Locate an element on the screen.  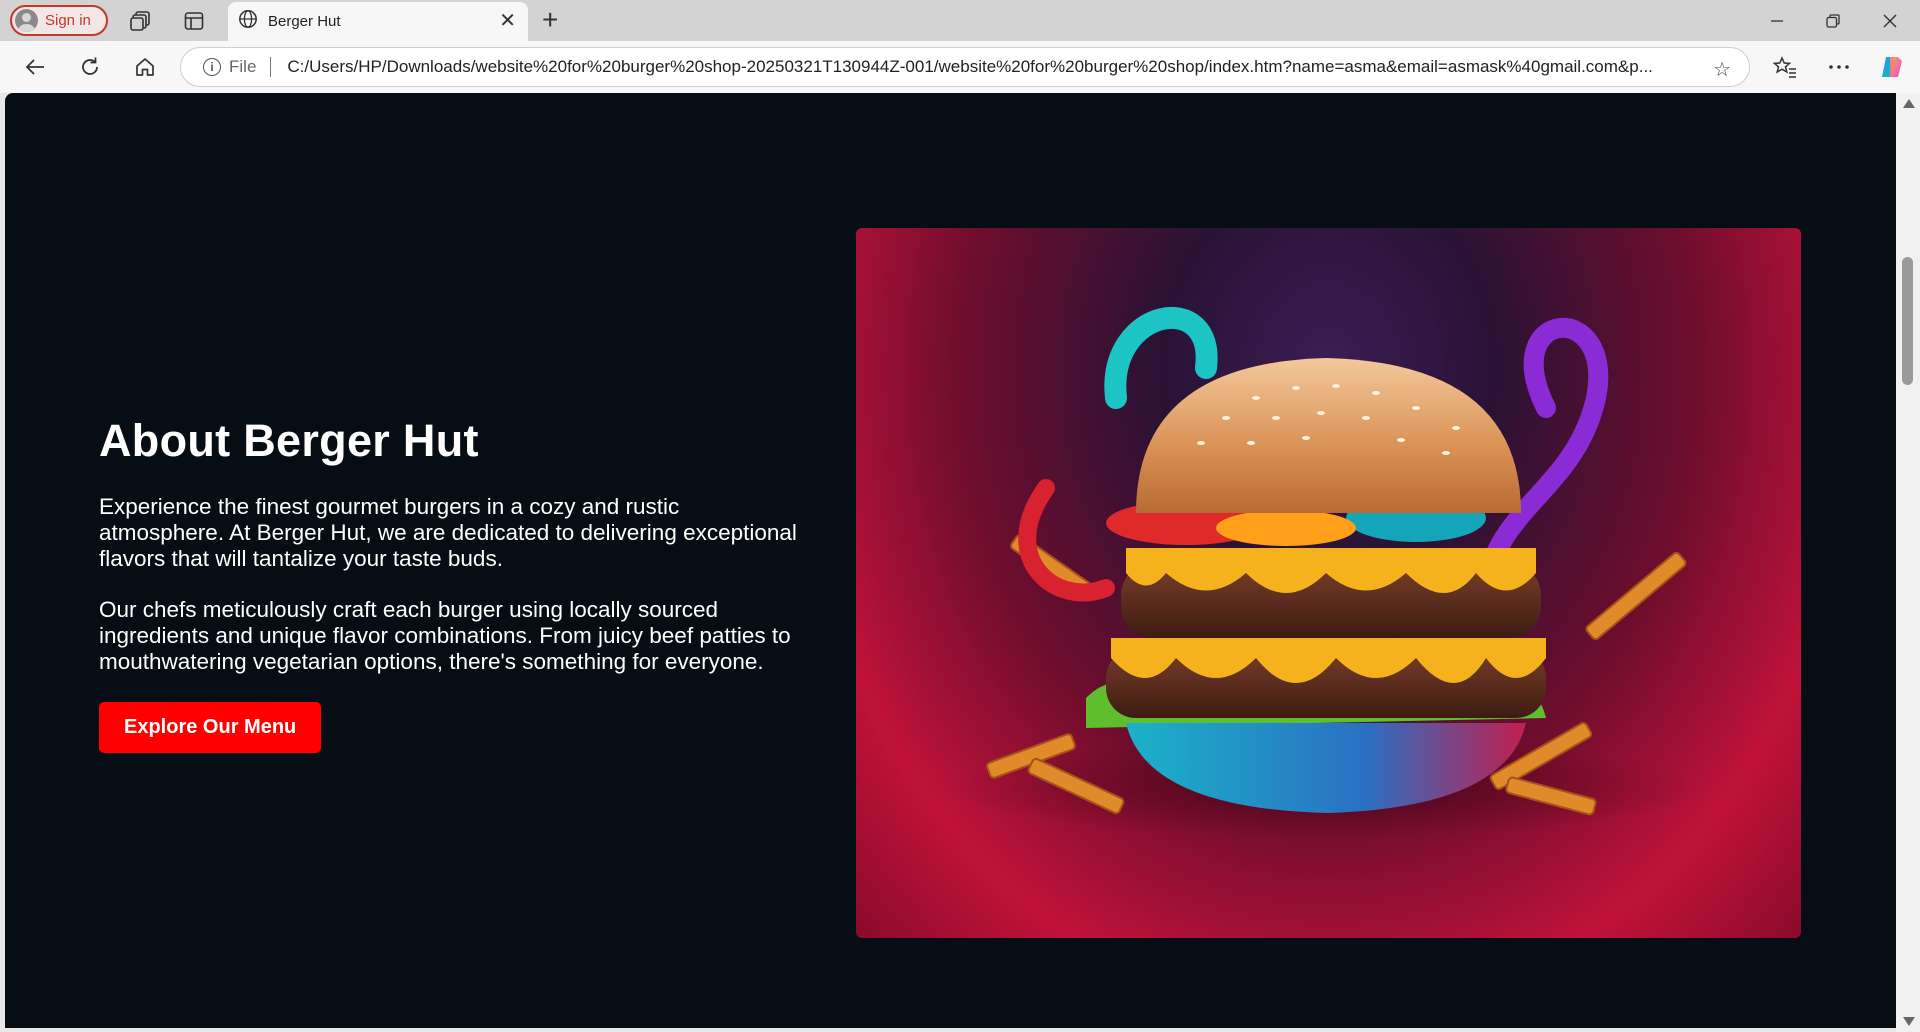
close-tab-icon: ✕ is located at coordinates (507, 21).